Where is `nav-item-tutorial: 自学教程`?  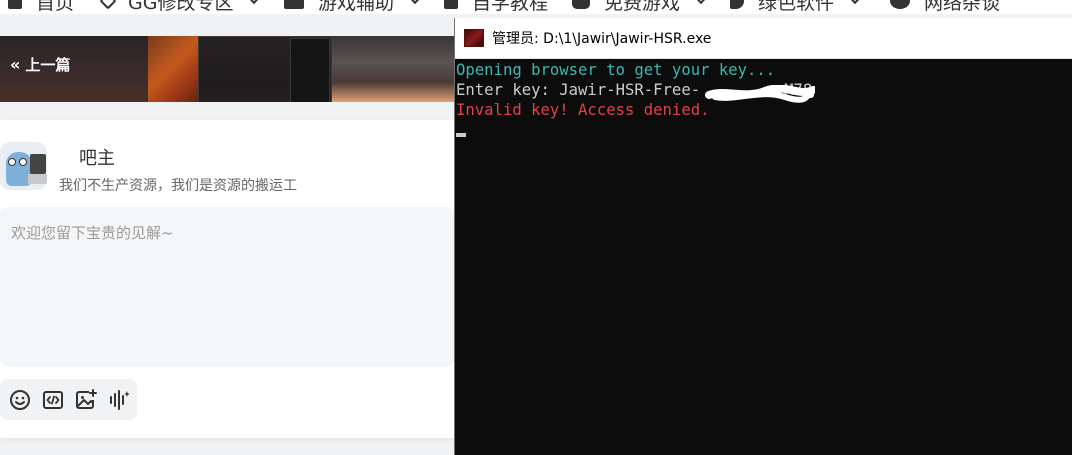
nav-item-tutorial: 自学教程 is located at coordinates (496, 7).